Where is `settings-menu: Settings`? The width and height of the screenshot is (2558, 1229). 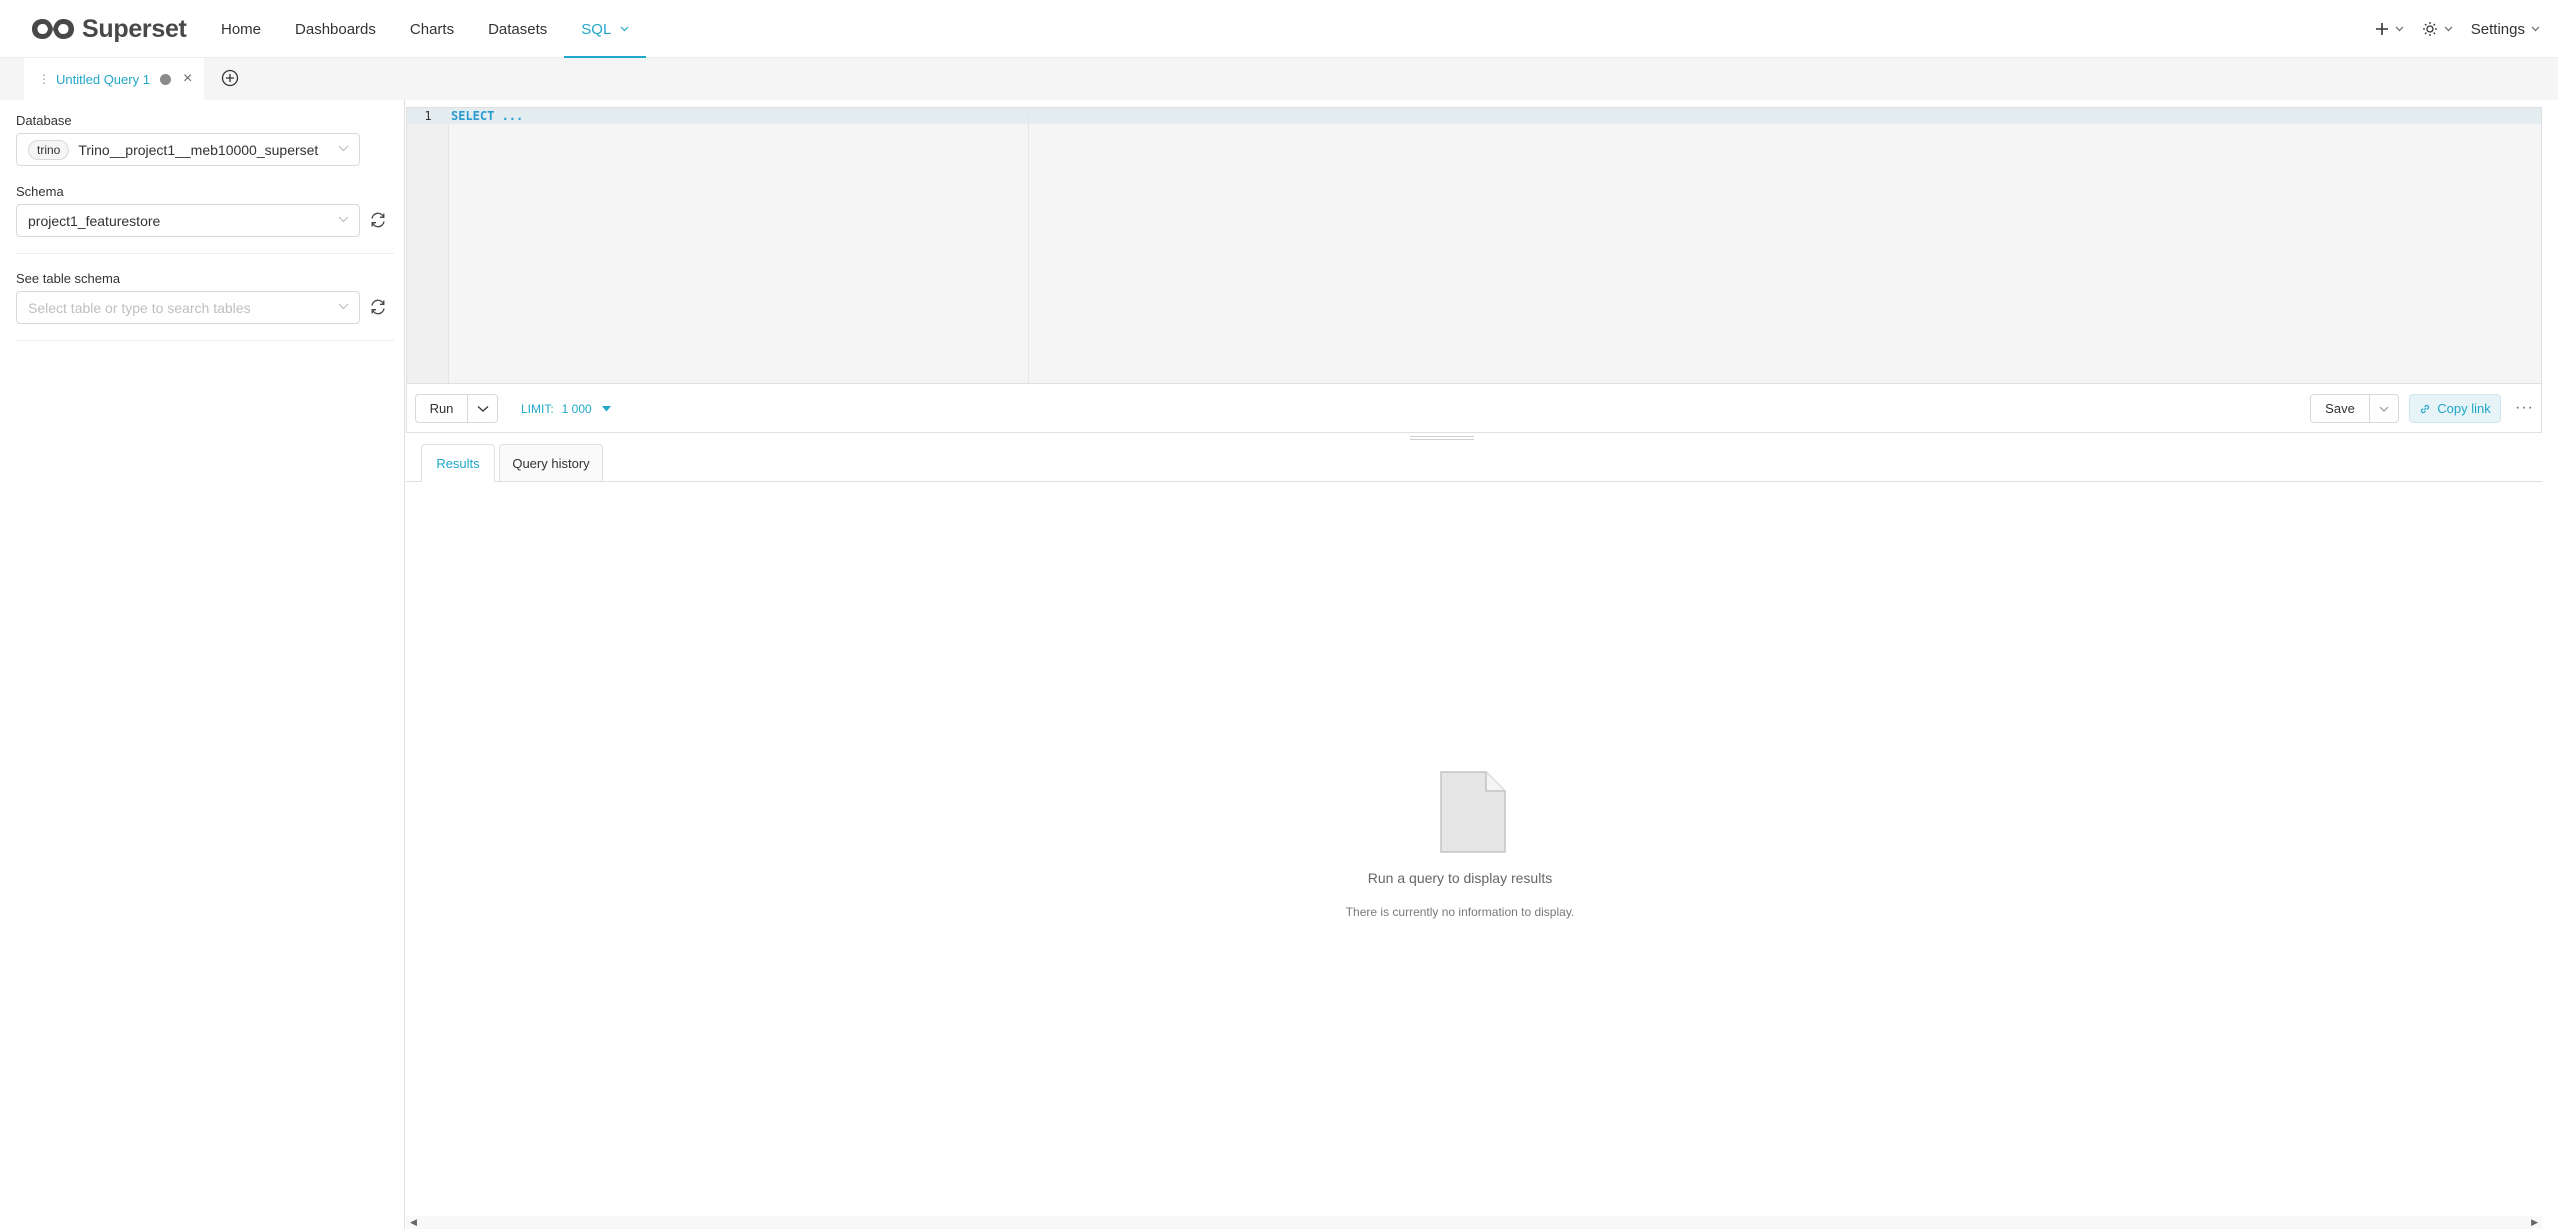 settings-menu: Settings is located at coordinates (2505, 29).